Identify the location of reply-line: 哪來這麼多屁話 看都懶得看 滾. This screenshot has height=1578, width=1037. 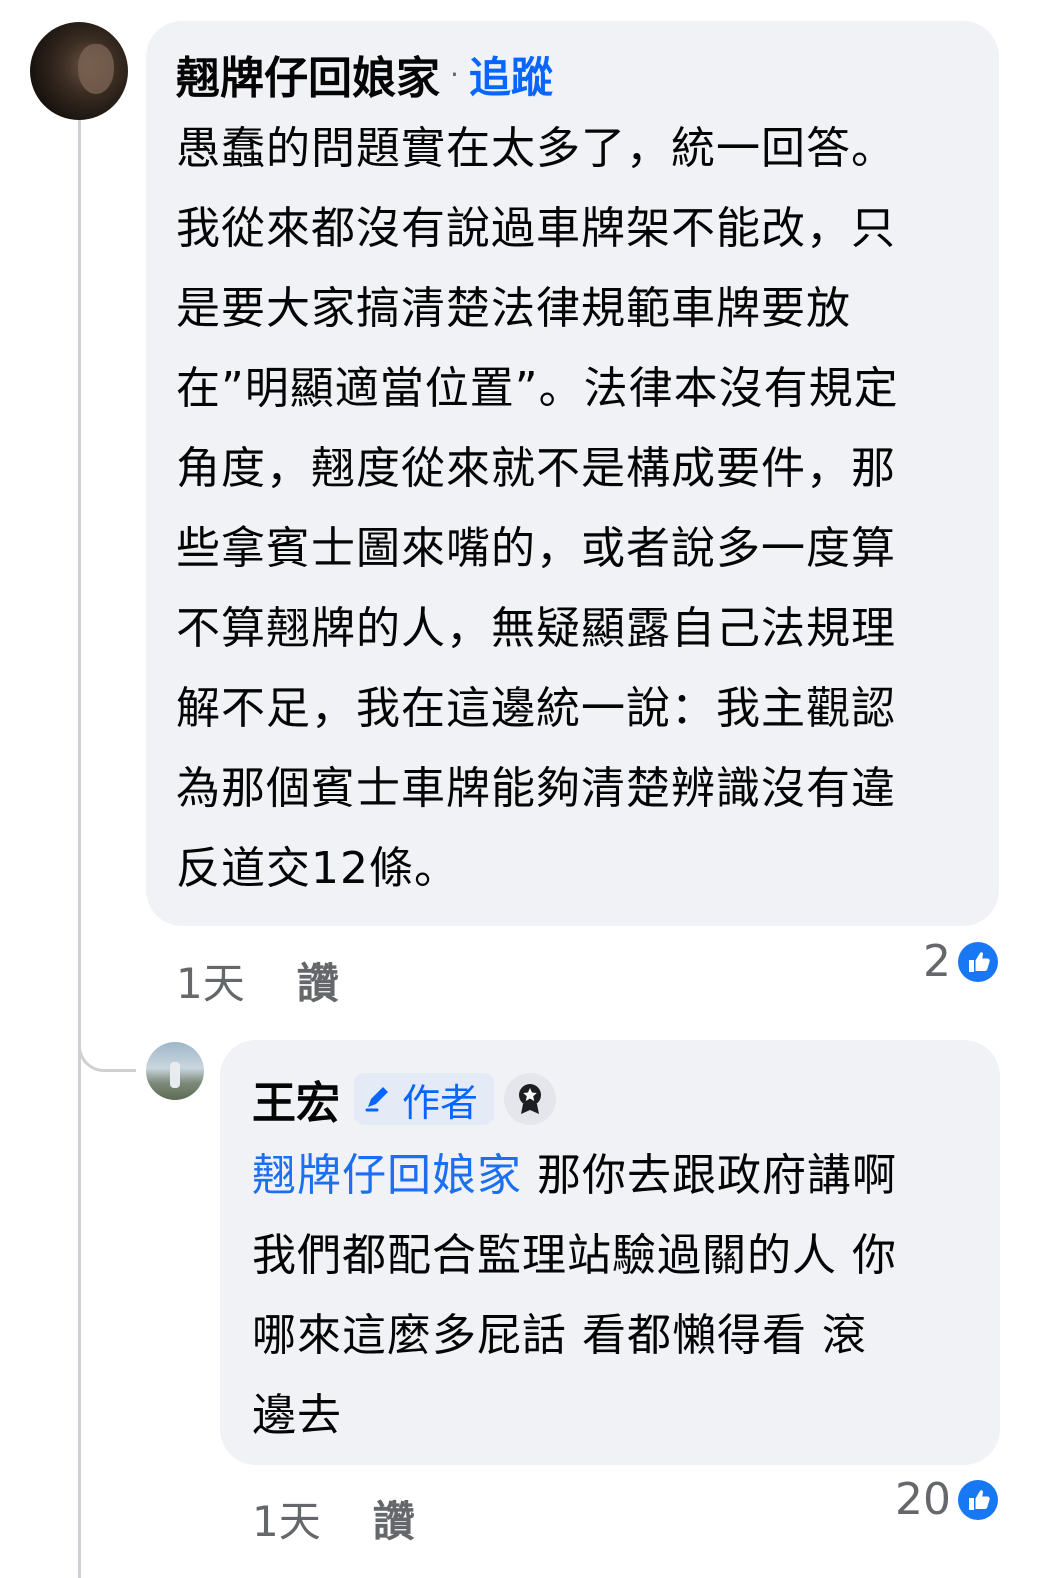
(559, 1335).